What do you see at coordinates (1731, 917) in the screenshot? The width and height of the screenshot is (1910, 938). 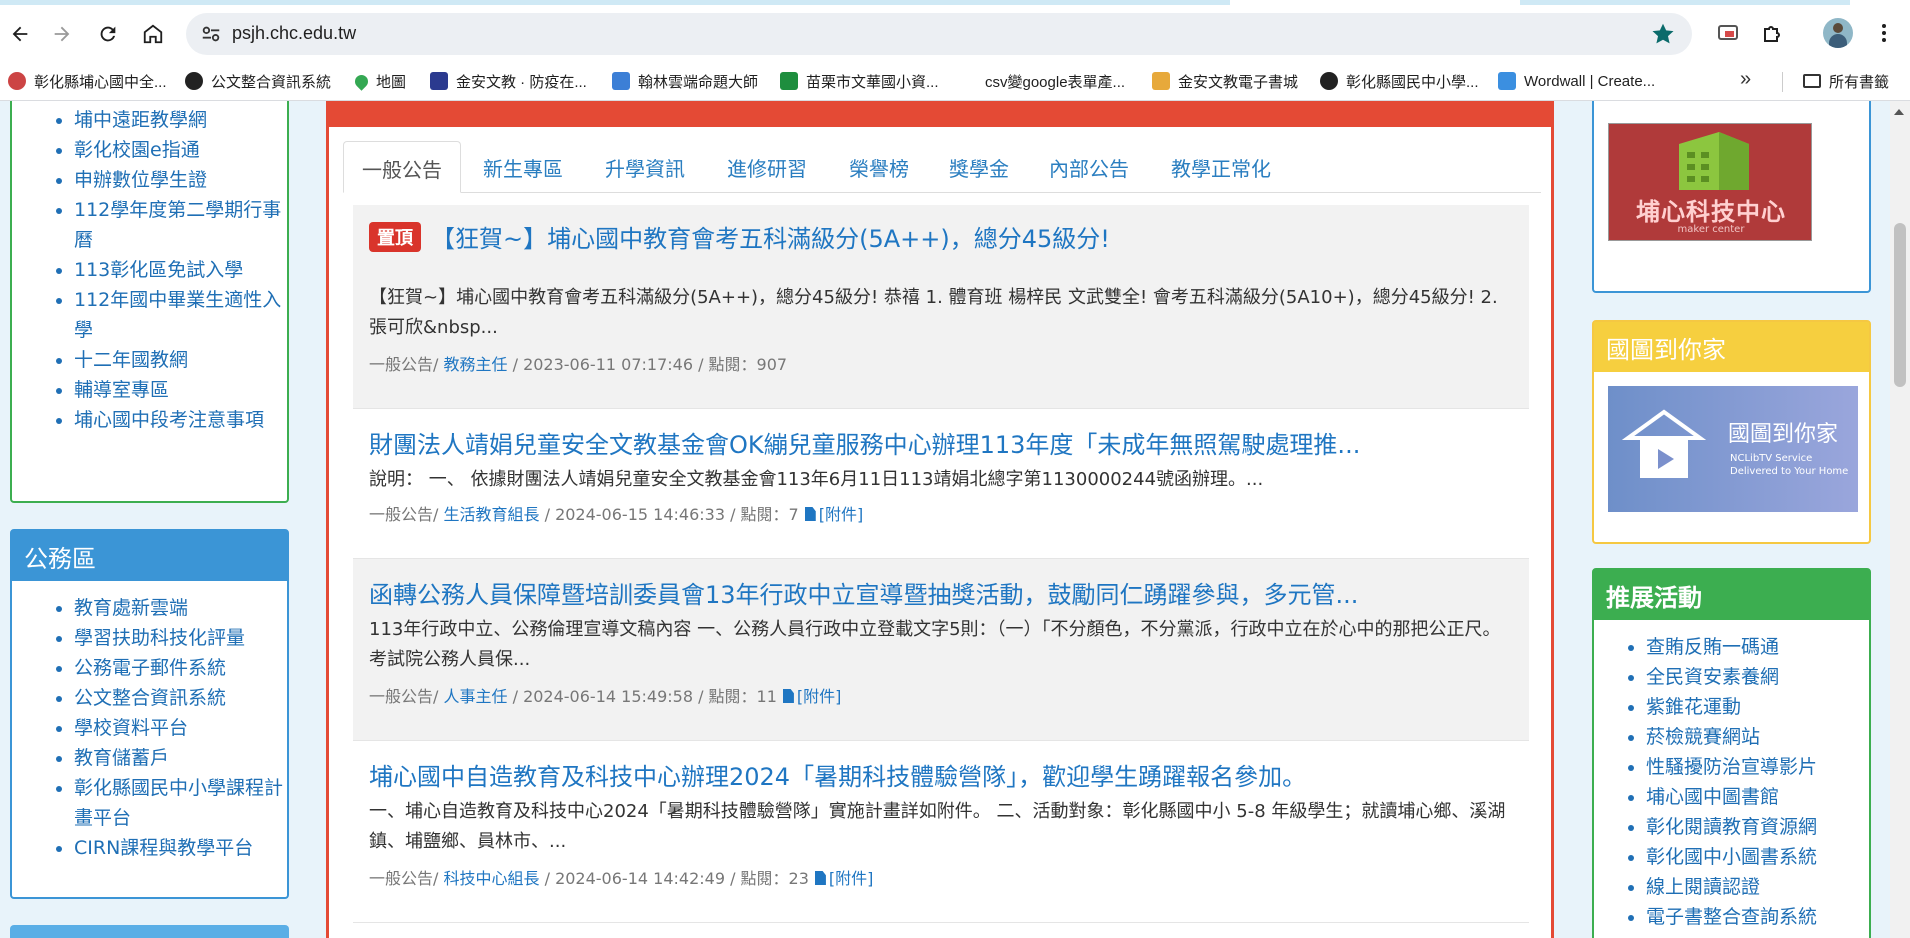 I see `link-text: 電子書整合查詢系統` at bounding box center [1731, 917].